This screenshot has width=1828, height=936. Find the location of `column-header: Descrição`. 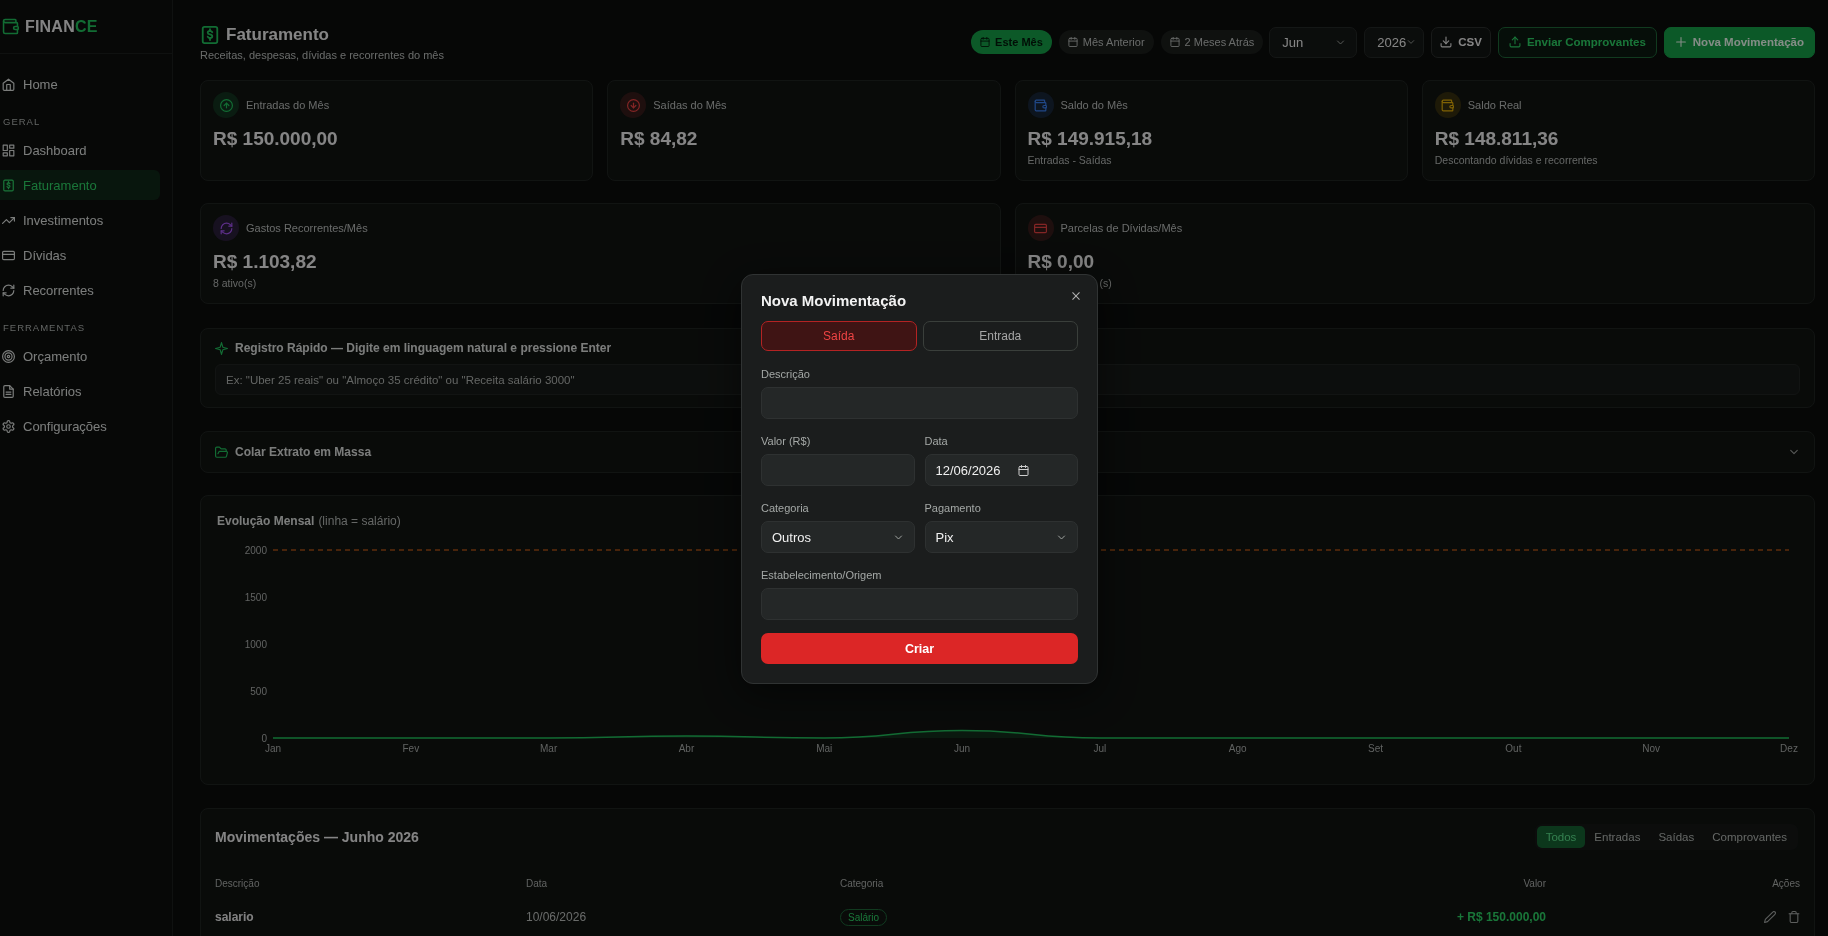

column-header: Descrição is located at coordinates (237, 883).